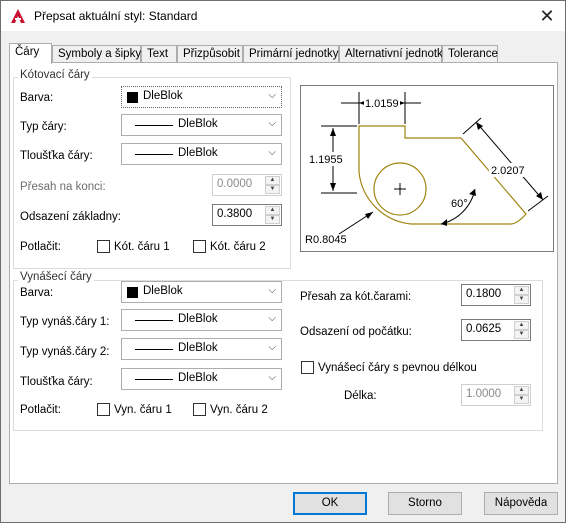 This screenshot has height=523, width=566. I want to click on dim-extend-spinner: 0.0000 ▲ ▼, so click(247, 185).